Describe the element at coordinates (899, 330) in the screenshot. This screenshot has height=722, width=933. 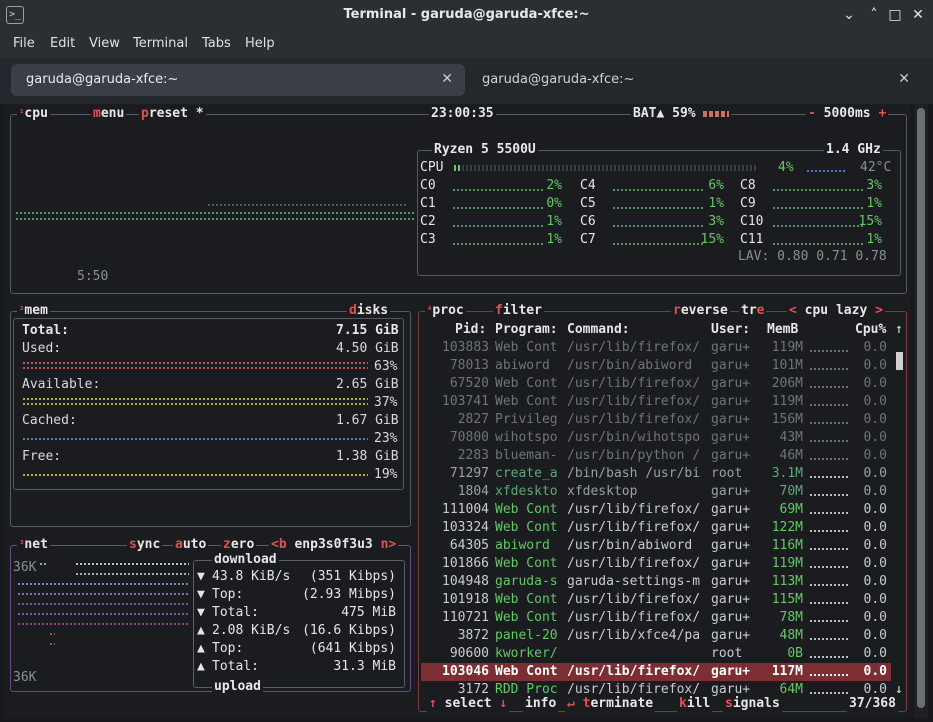
I see `scroll-up-icon: ↑` at that location.